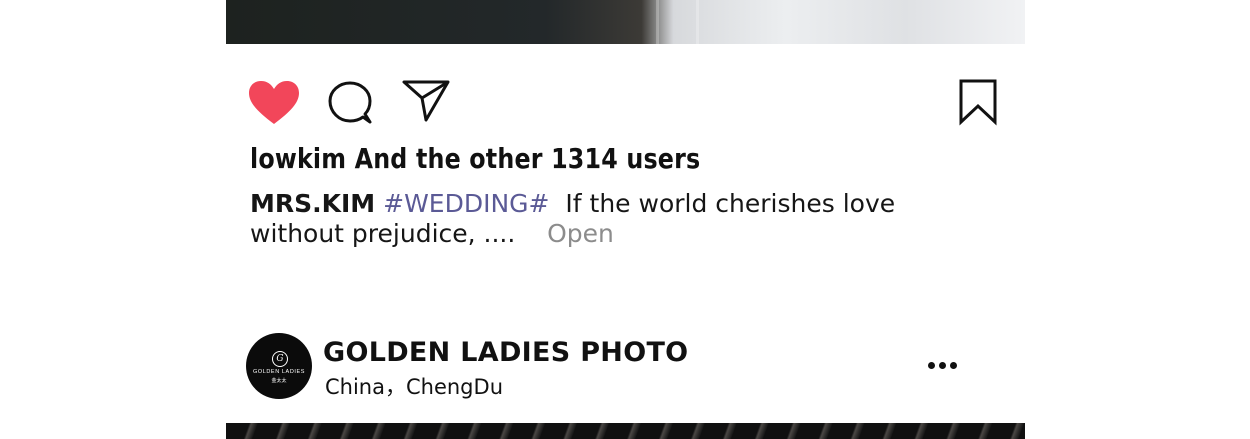  I want to click on paper-plane-icon, so click(426, 101).